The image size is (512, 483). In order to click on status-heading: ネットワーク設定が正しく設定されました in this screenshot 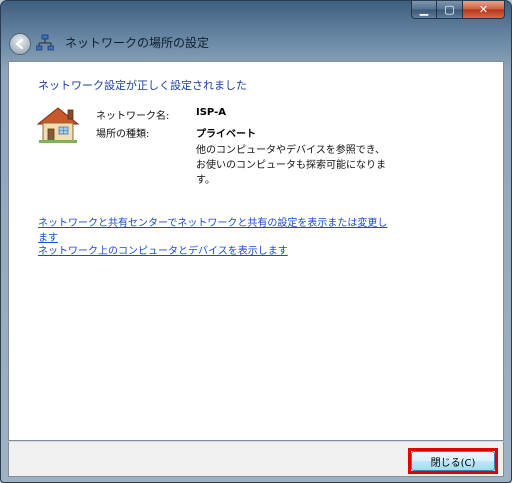, I will do `click(142, 85)`.